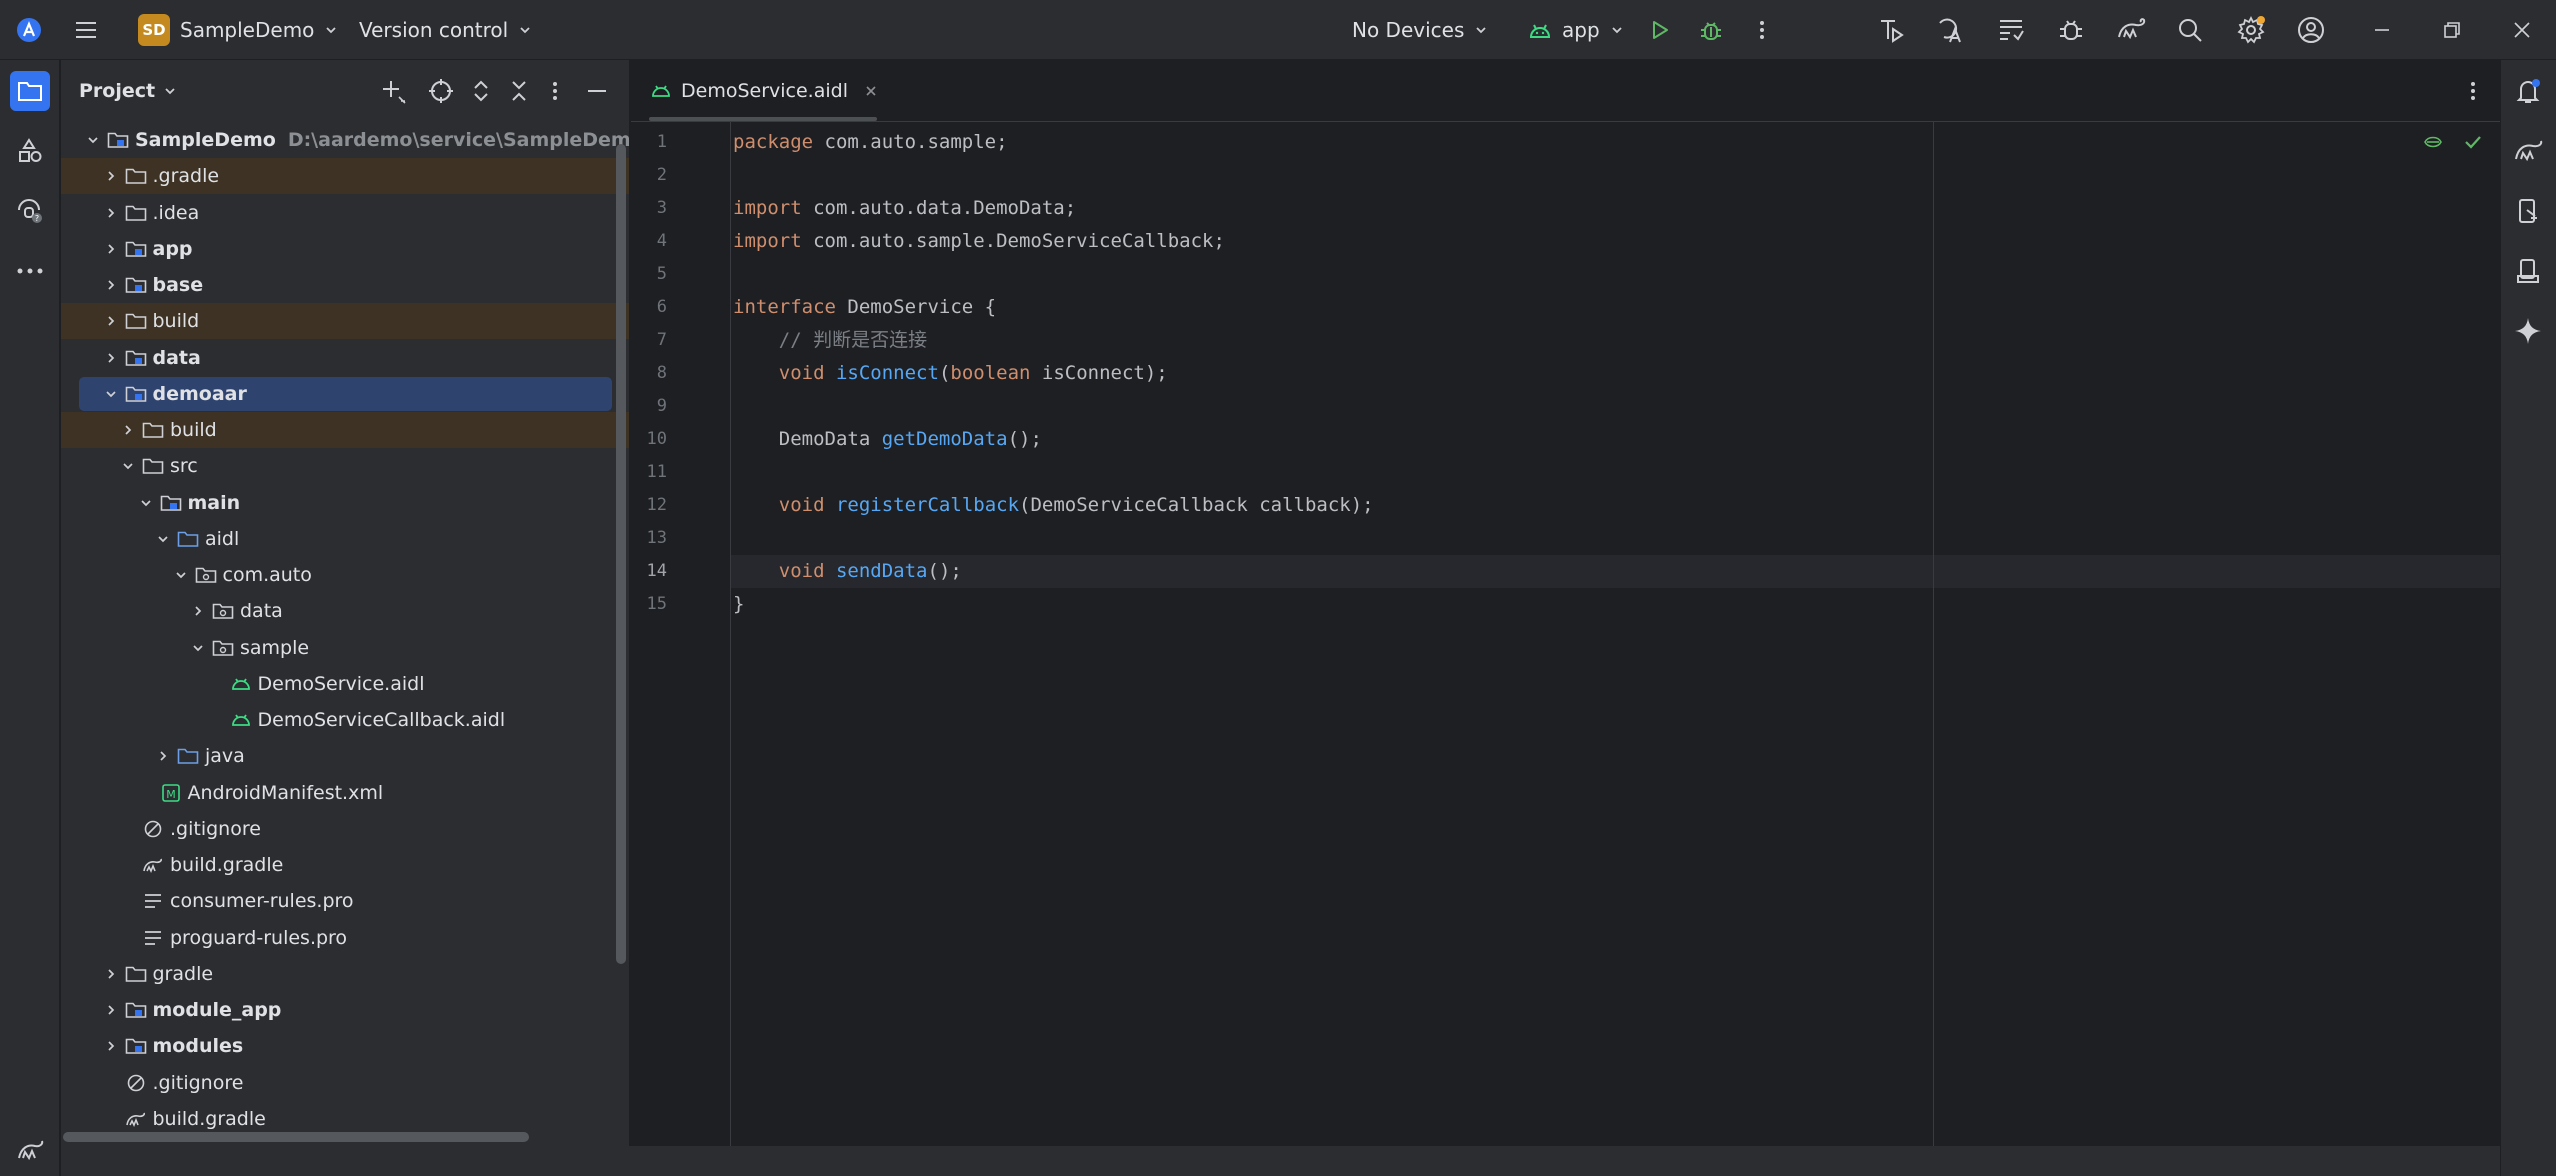 Image resolution: width=2556 pixels, height=1176 pixels. Describe the element at coordinates (2528, 273) in the screenshot. I see `running-devices-icon` at that location.